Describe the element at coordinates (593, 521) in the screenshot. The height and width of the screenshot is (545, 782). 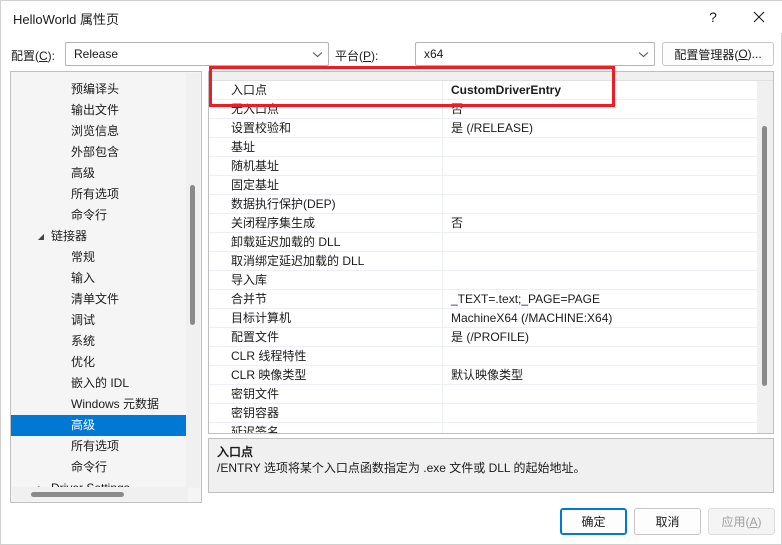
I see `ok-button: 确定` at that location.